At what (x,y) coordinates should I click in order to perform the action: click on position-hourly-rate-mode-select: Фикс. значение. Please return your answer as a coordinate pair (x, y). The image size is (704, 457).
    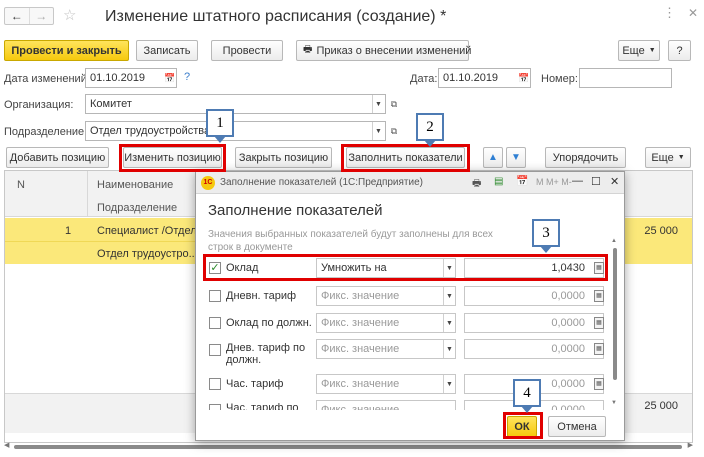
    Looking at the image, I should click on (386, 405).